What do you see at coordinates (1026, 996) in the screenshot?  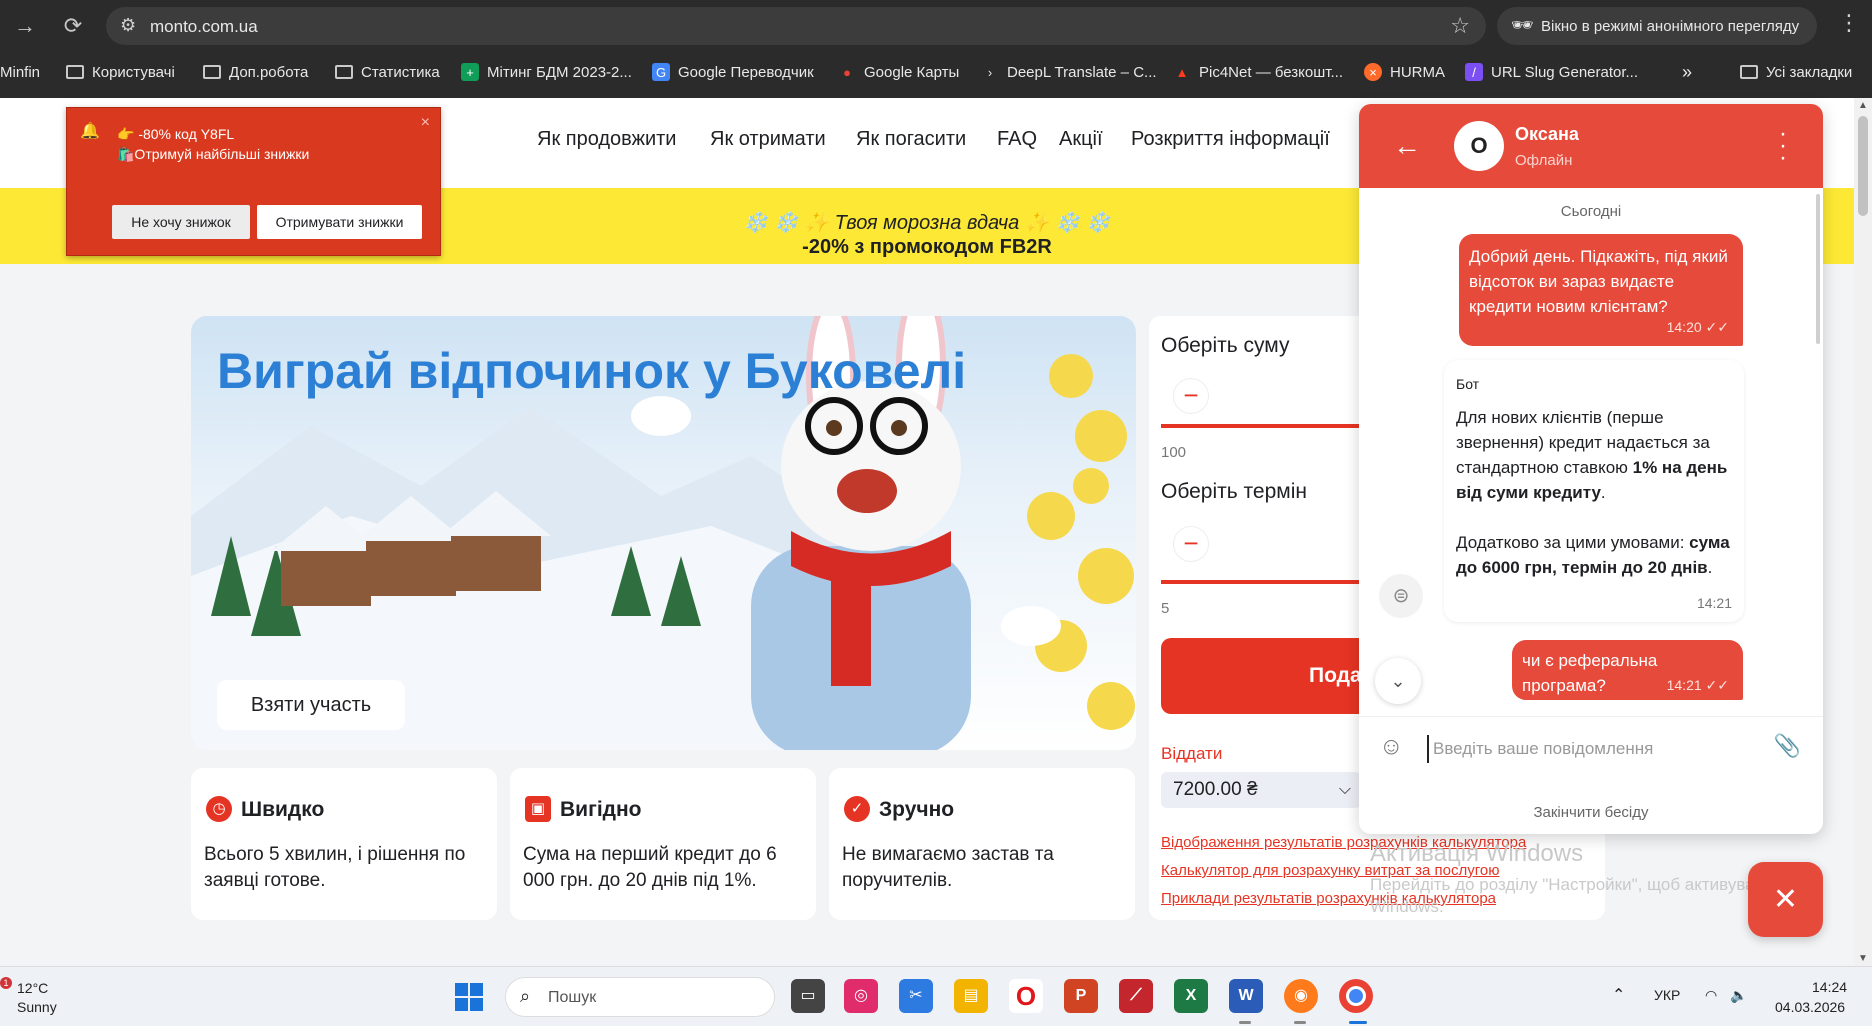 I see `opera-icon: O` at bounding box center [1026, 996].